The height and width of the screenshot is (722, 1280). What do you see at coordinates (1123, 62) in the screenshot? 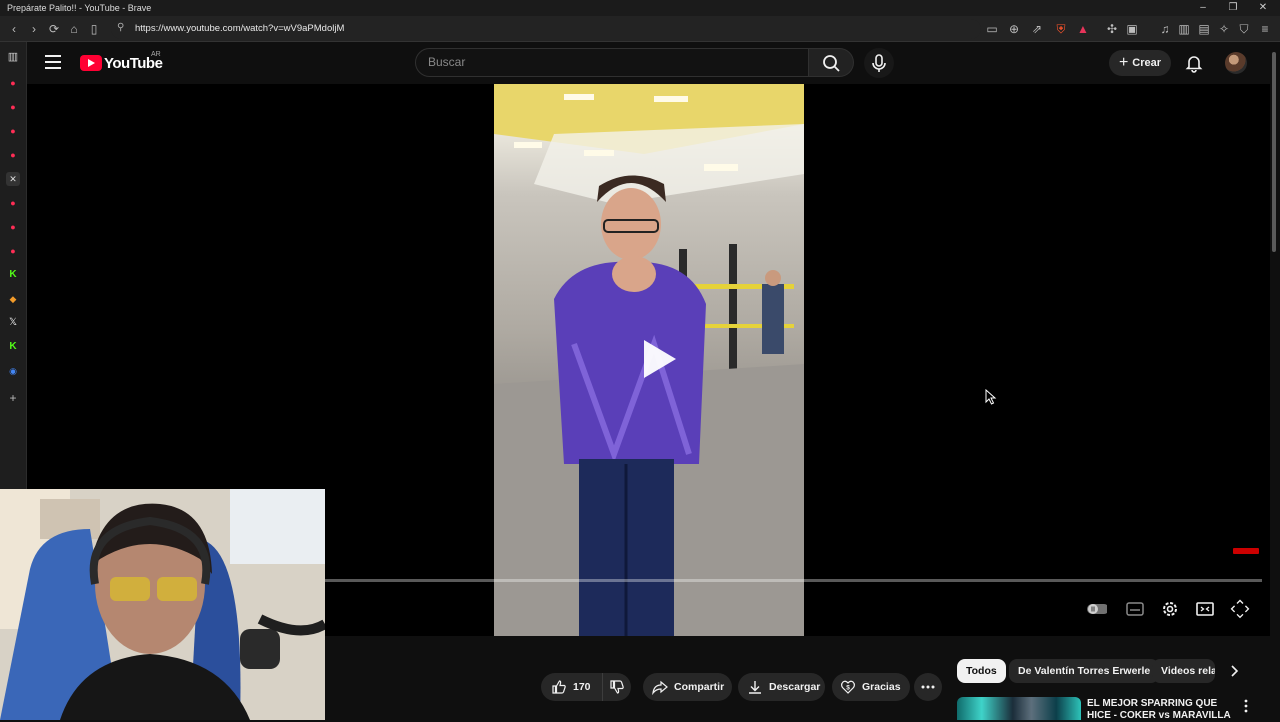
I see `plus-icon: +` at bounding box center [1123, 62].